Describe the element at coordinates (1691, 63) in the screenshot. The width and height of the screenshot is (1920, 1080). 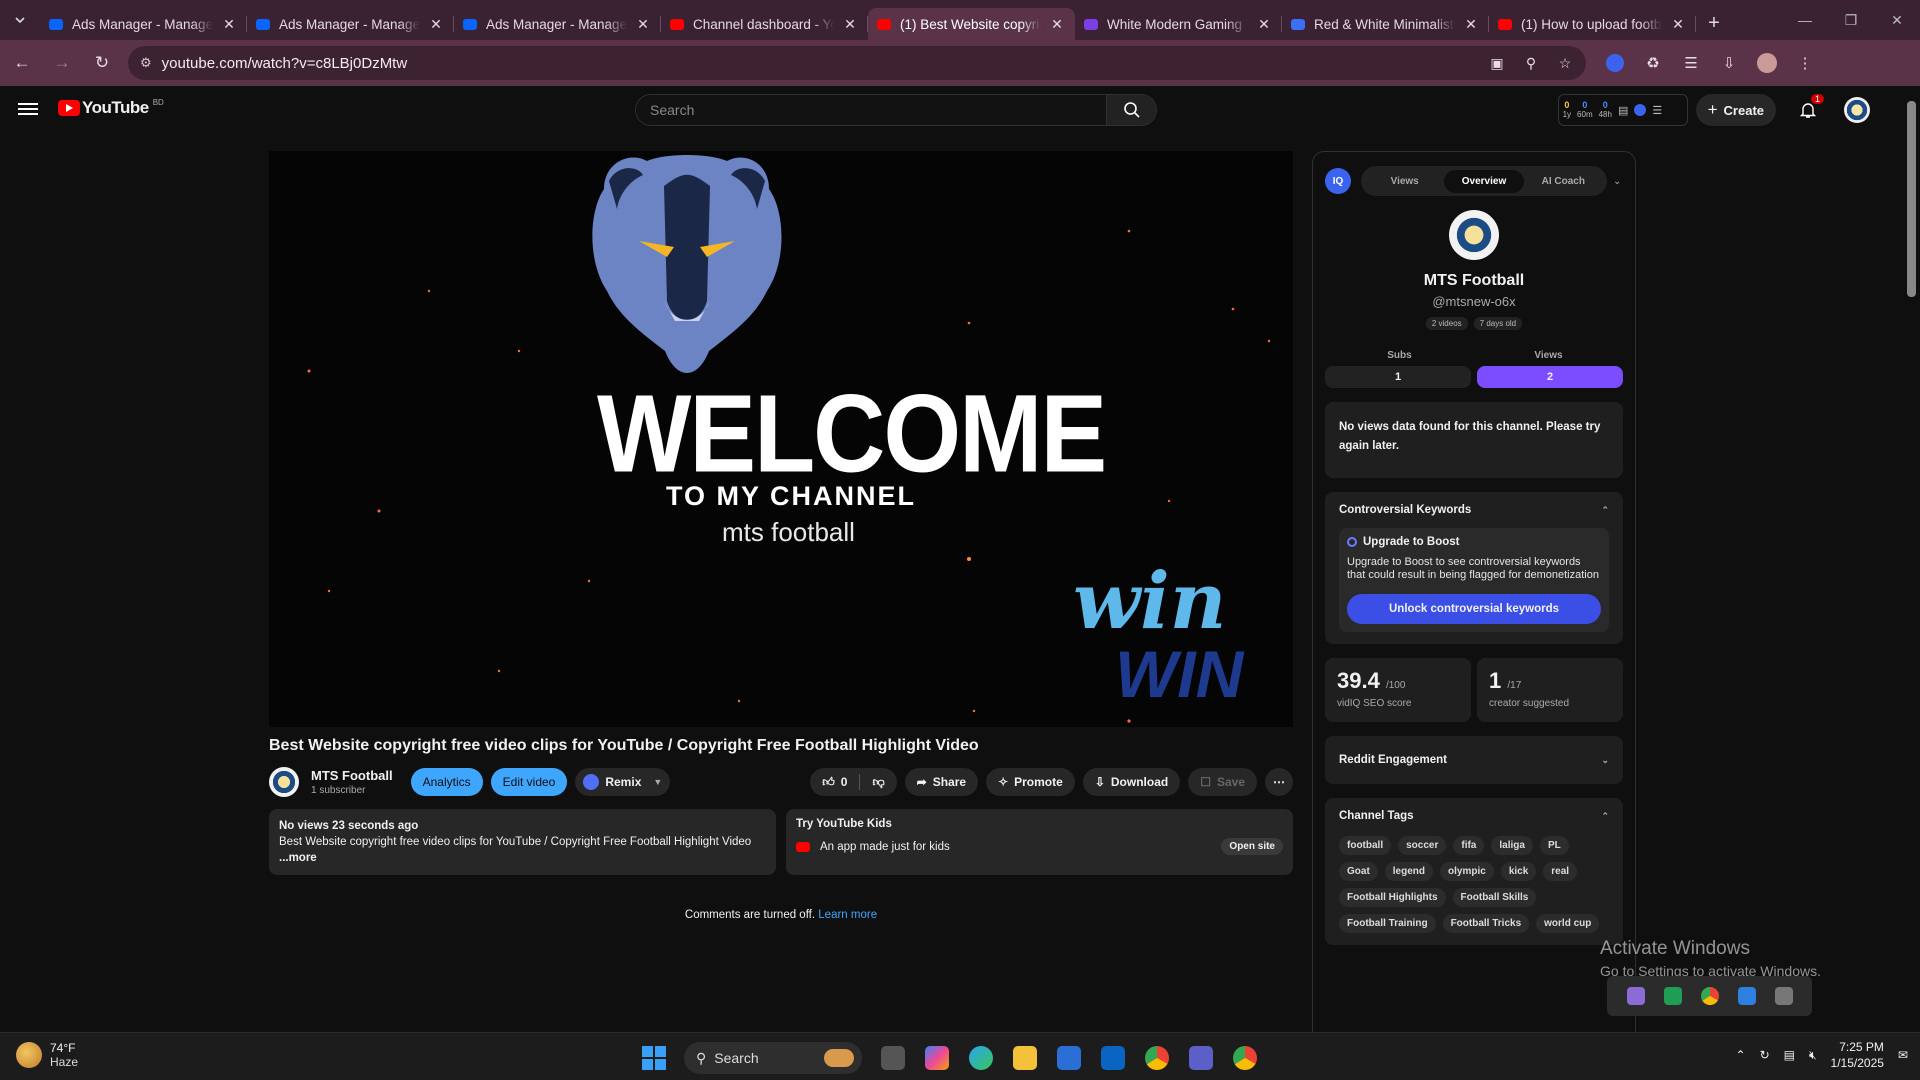
I see `media-control-icon: ☰` at that location.